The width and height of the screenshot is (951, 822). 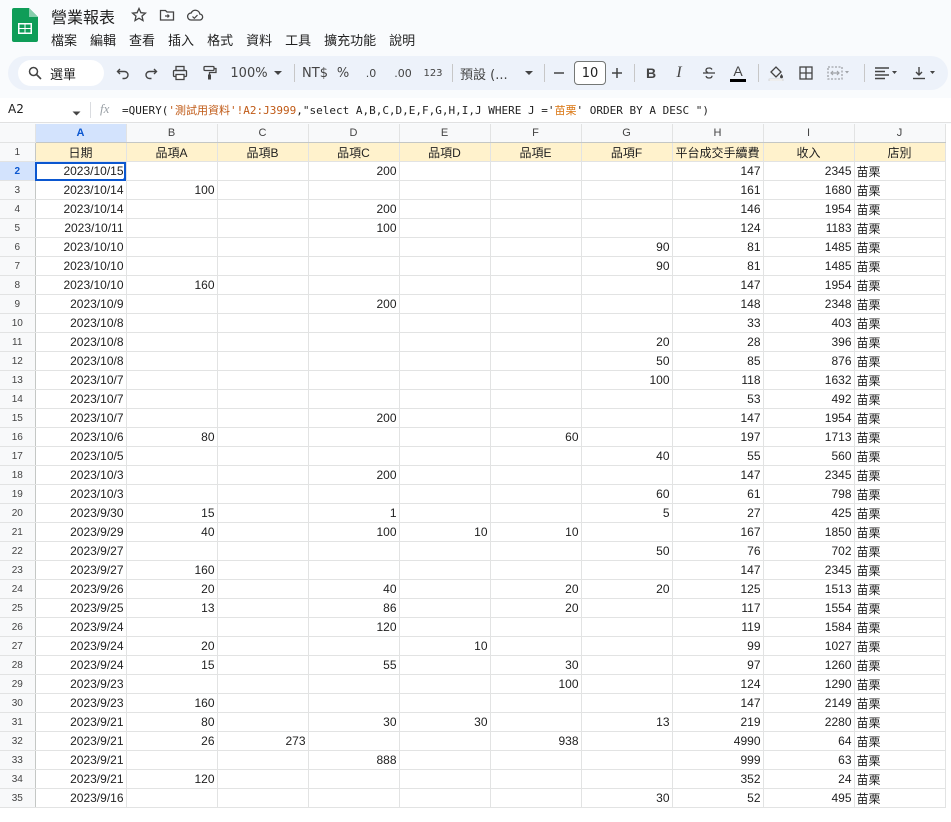 I want to click on value-cell: 119, so click(x=718, y=627).